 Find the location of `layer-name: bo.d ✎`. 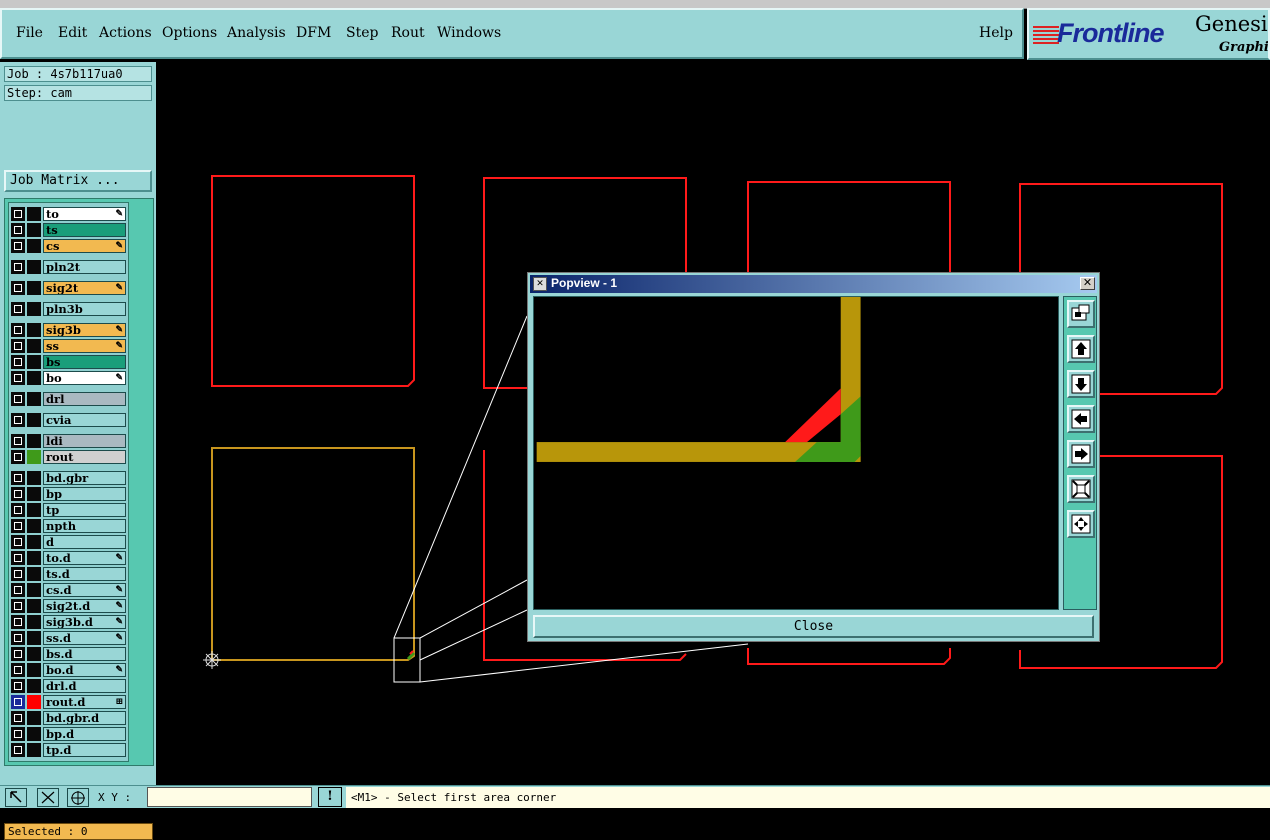

layer-name: bo.d ✎ is located at coordinates (84, 670).